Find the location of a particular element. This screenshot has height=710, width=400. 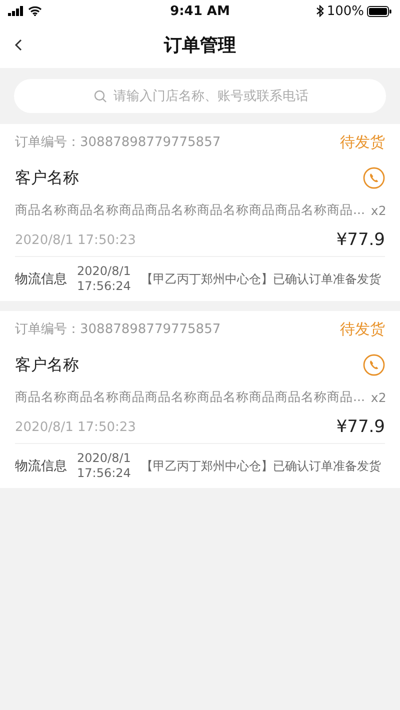

battery-percent: 100% is located at coordinates (345, 11).